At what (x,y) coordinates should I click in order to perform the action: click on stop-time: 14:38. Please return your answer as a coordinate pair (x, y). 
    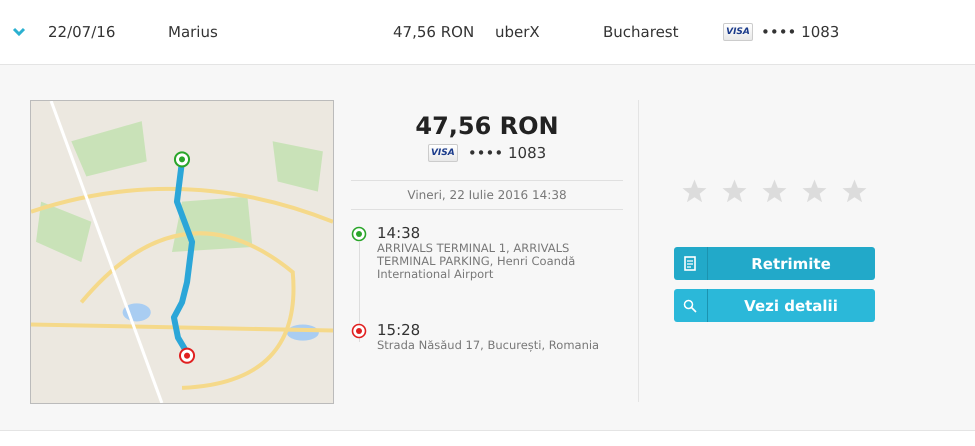
    Looking at the image, I should click on (399, 233).